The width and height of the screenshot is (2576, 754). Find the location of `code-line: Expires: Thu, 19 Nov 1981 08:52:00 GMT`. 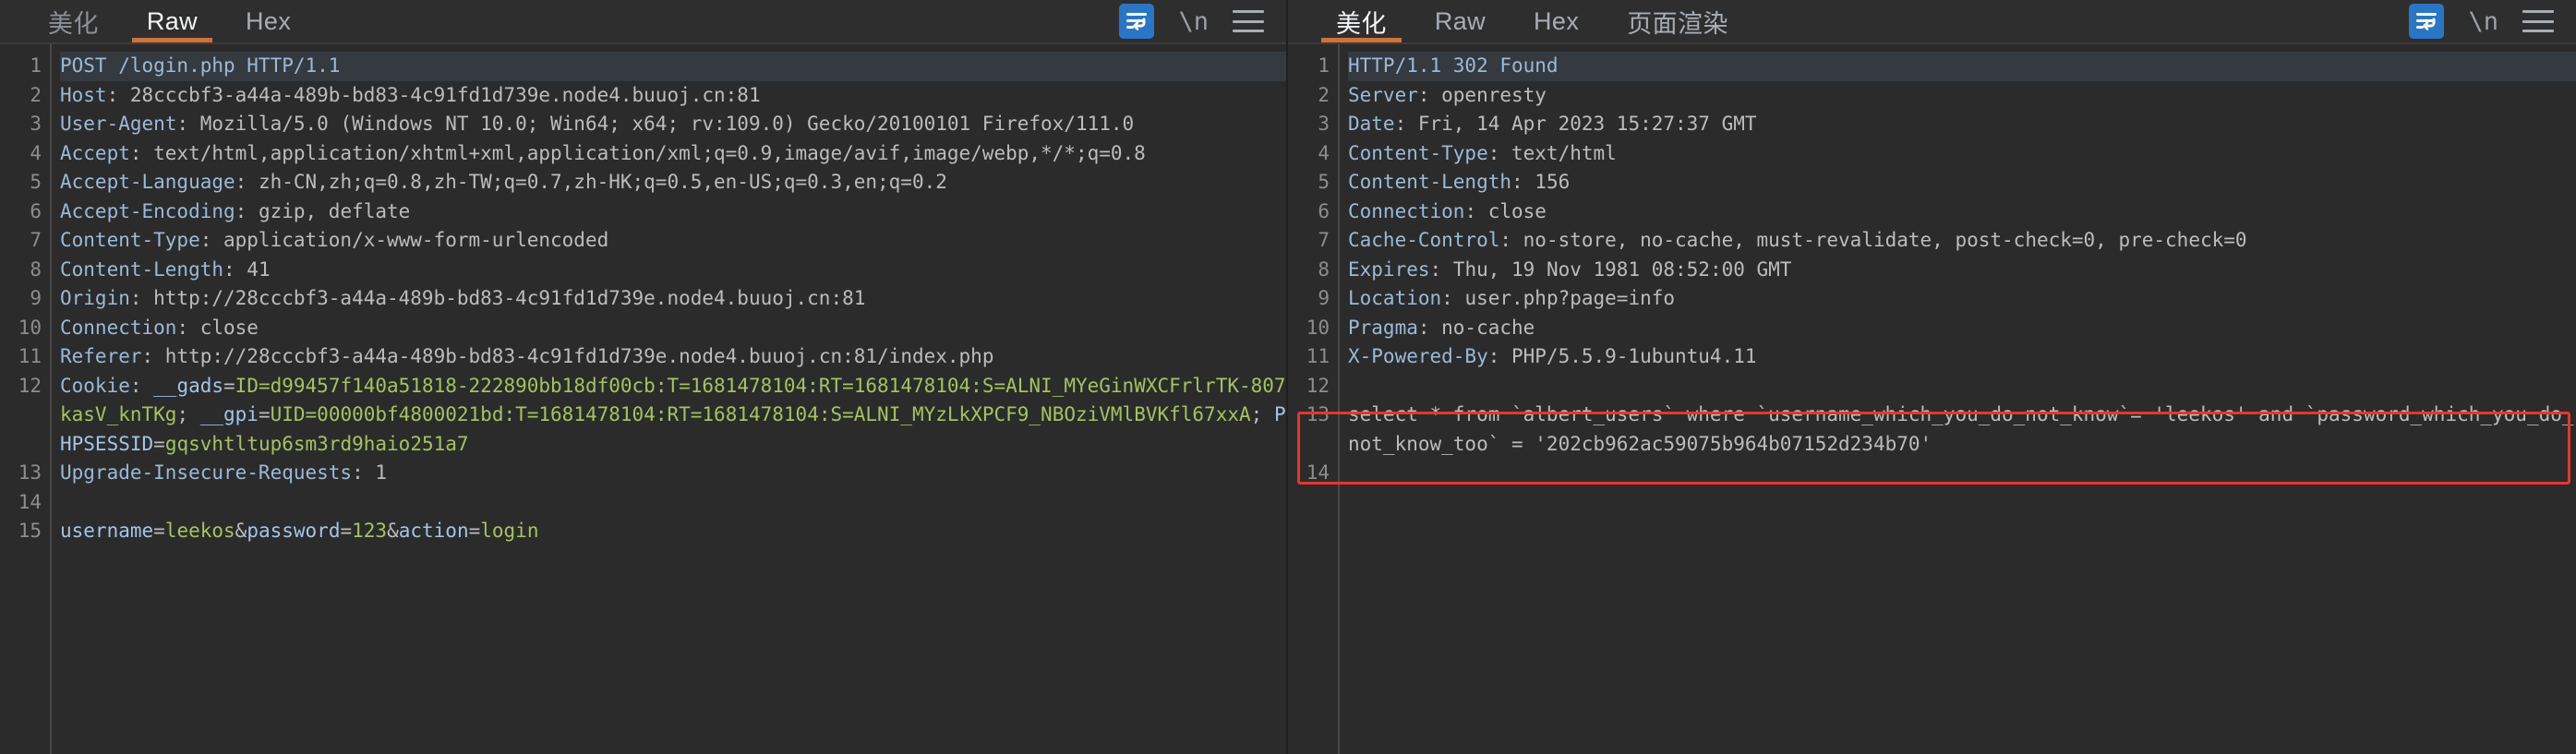

code-line: Expires: Thu, 19 Nov 1981 08:52:00 GMT is located at coordinates (1962, 270).